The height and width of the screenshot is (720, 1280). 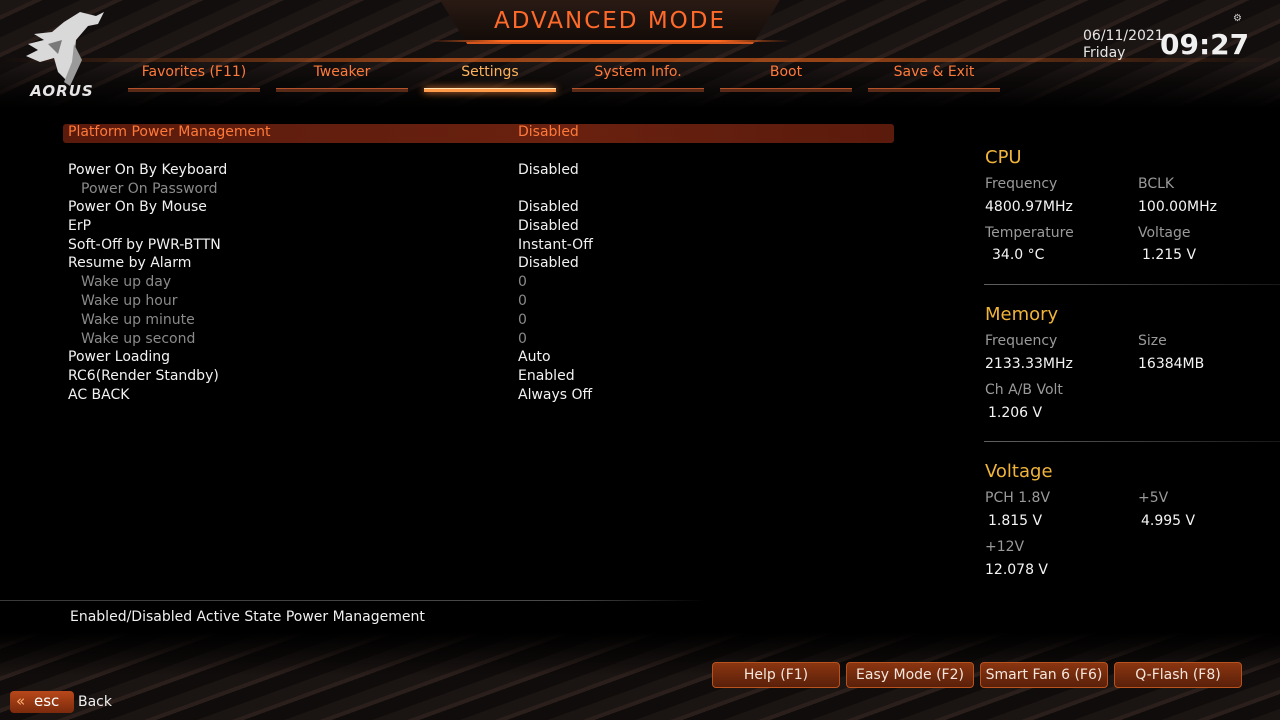 I want to click on setting-label: Power Loading, so click(x=119, y=357).